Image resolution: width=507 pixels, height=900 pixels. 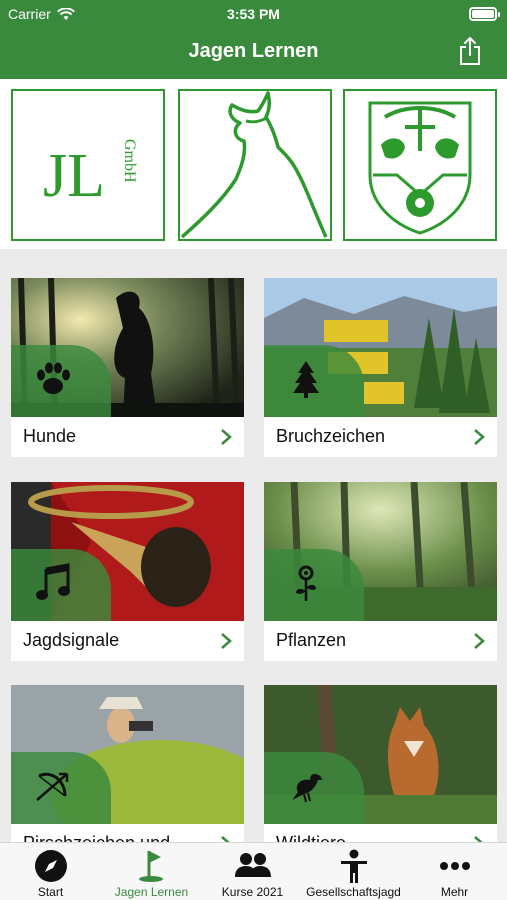 I want to click on battery-icon, so click(x=484, y=14).